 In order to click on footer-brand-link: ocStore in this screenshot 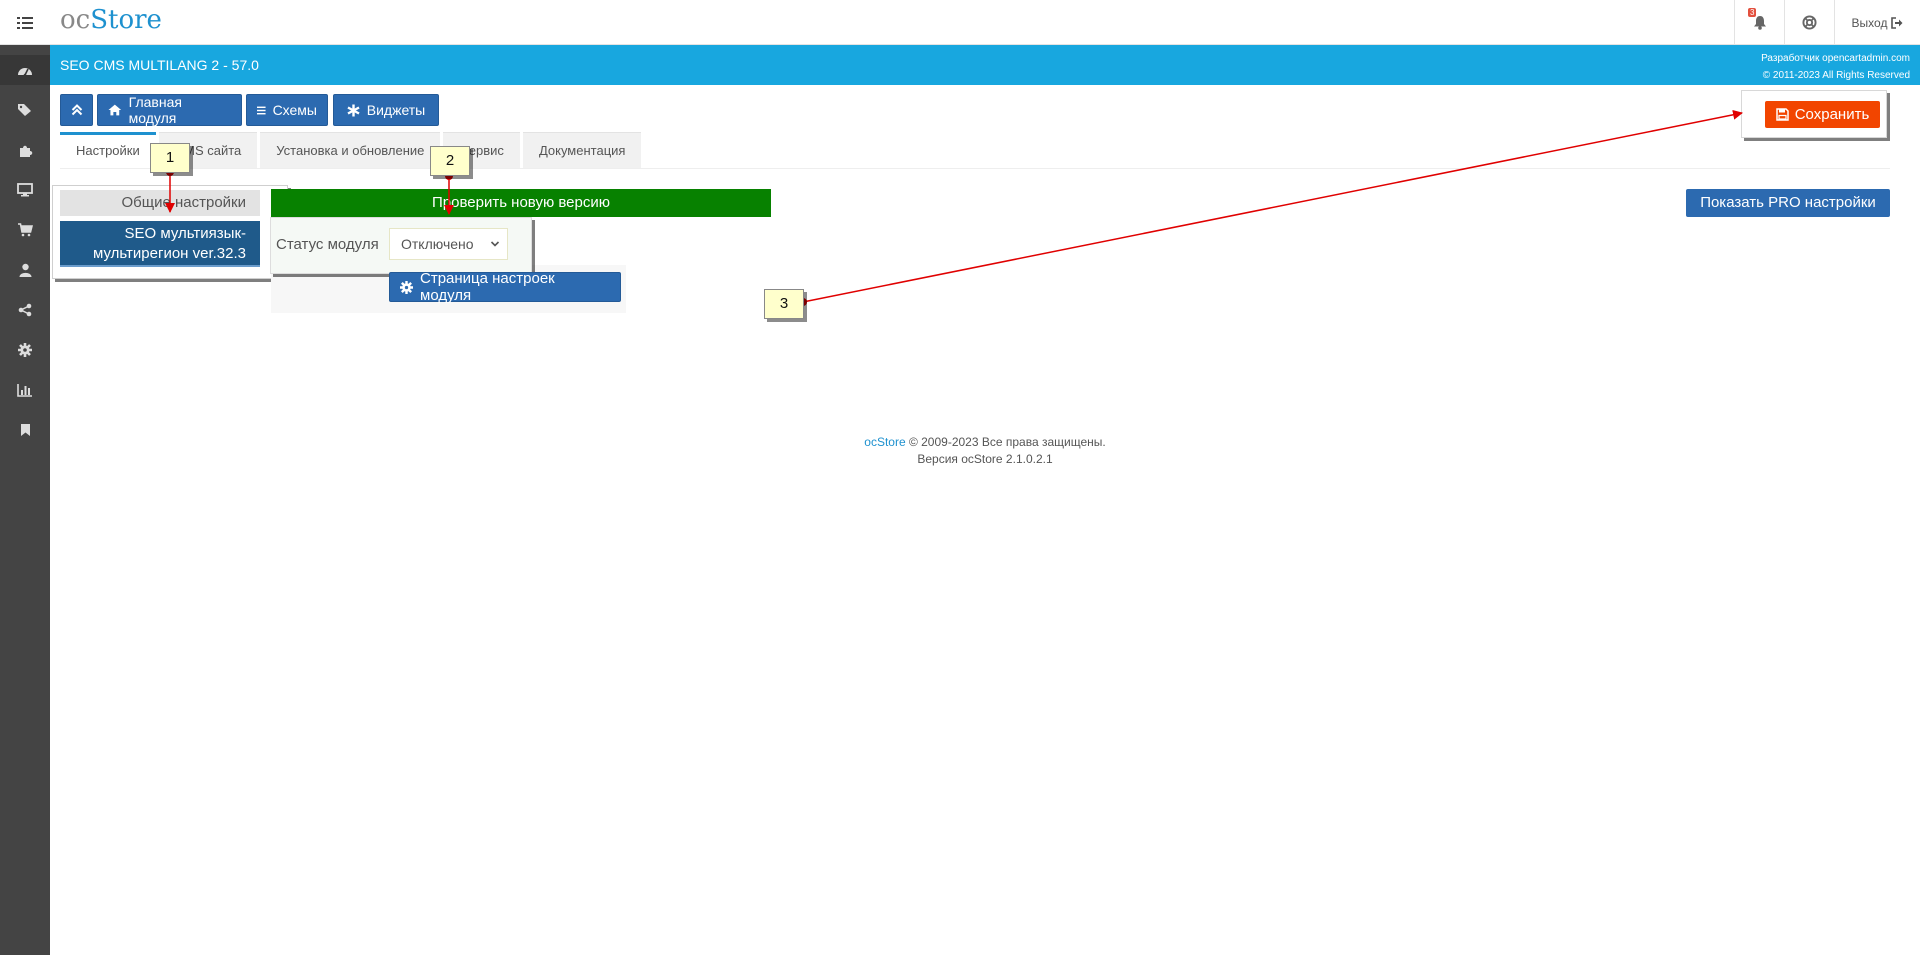, I will do `click(884, 442)`.